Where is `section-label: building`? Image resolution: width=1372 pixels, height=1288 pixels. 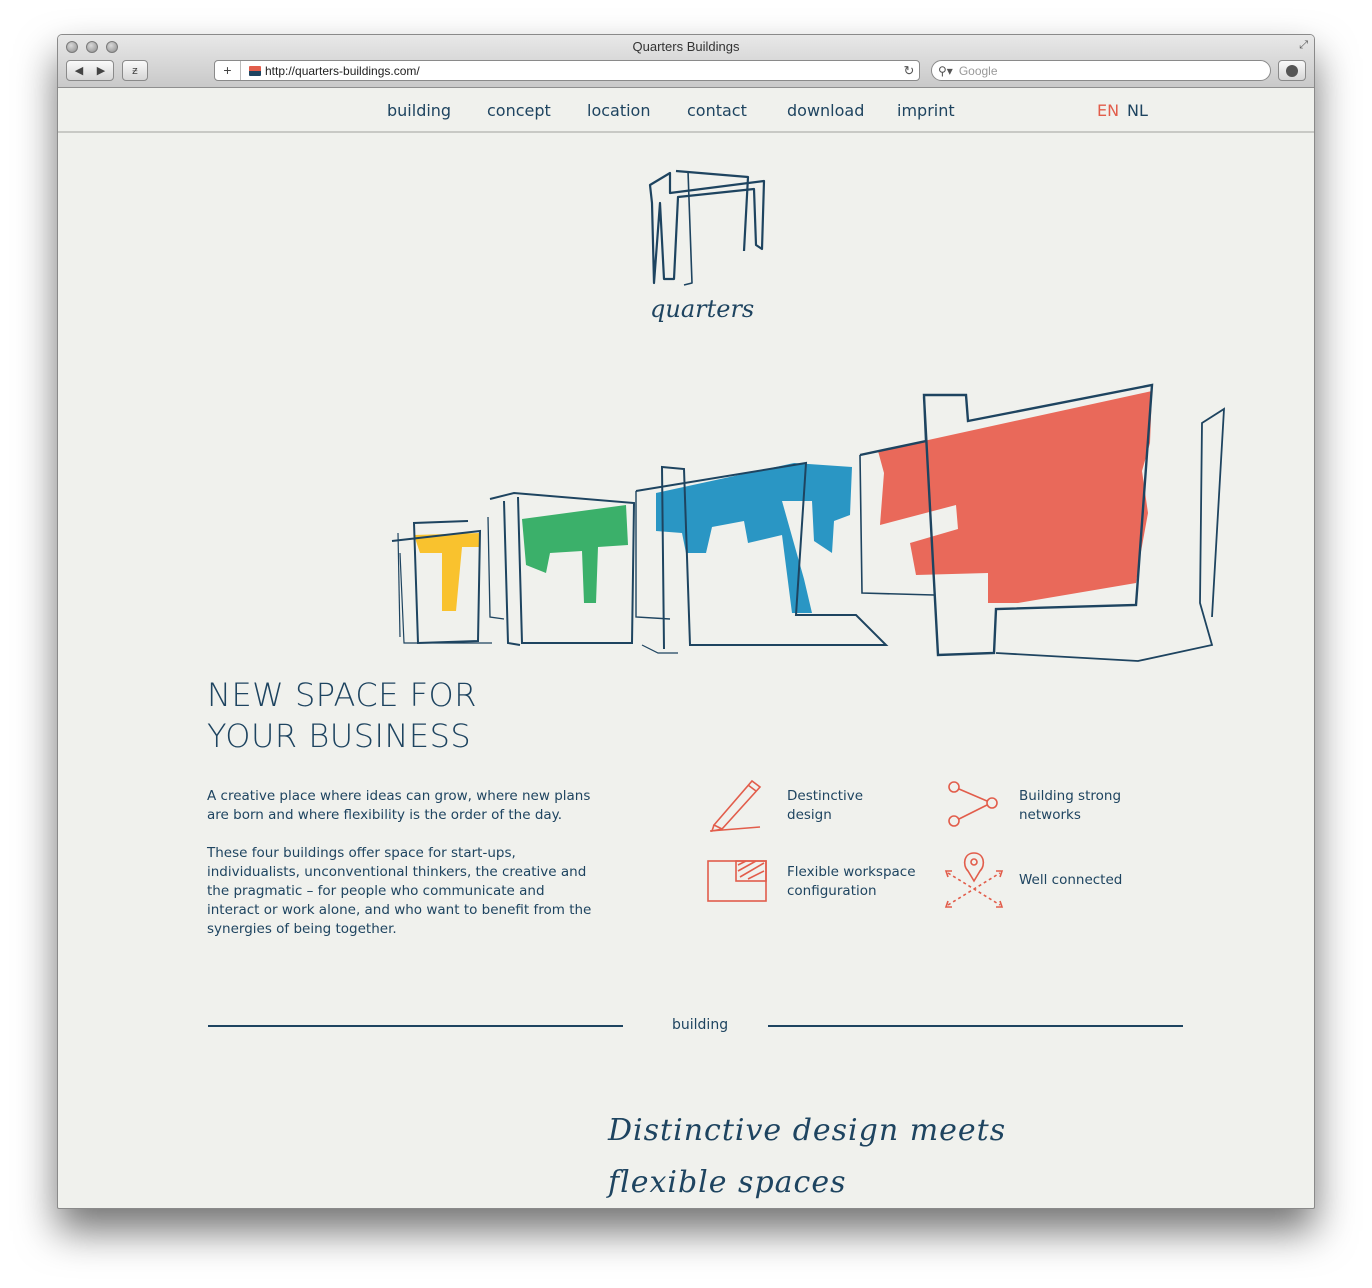 section-label: building is located at coordinates (700, 1025).